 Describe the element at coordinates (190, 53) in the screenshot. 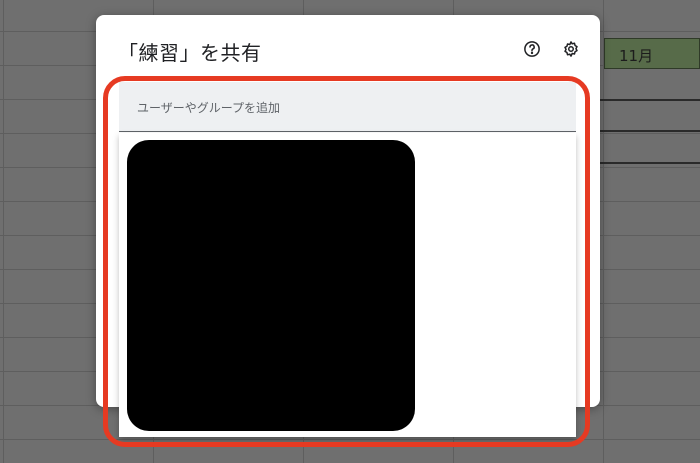

I see `dialog-title: 「練習」を共有` at that location.